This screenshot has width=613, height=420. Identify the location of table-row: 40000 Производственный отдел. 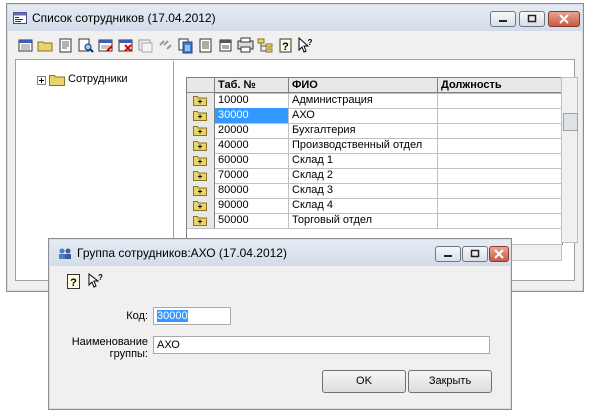
(374, 146).